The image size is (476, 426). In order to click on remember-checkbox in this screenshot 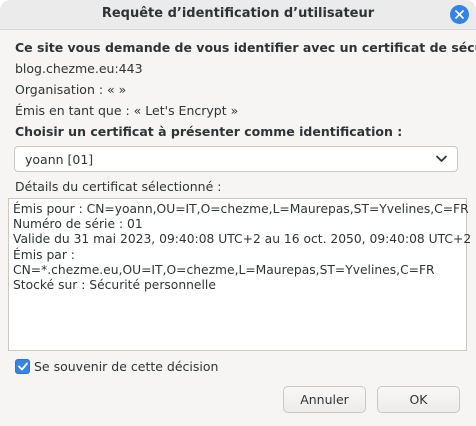, I will do `click(22, 366)`.